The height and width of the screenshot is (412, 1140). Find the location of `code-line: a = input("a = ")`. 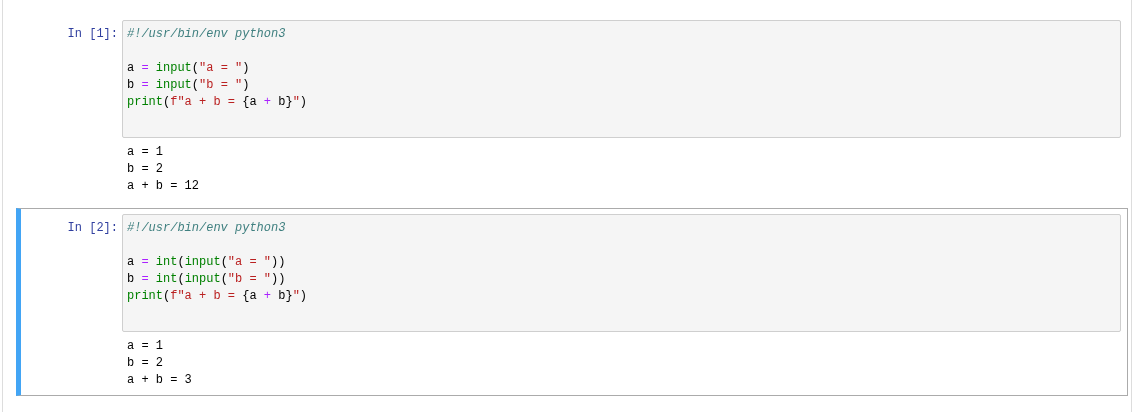

code-line: a = input("a = ") is located at coordinates (189, 68).